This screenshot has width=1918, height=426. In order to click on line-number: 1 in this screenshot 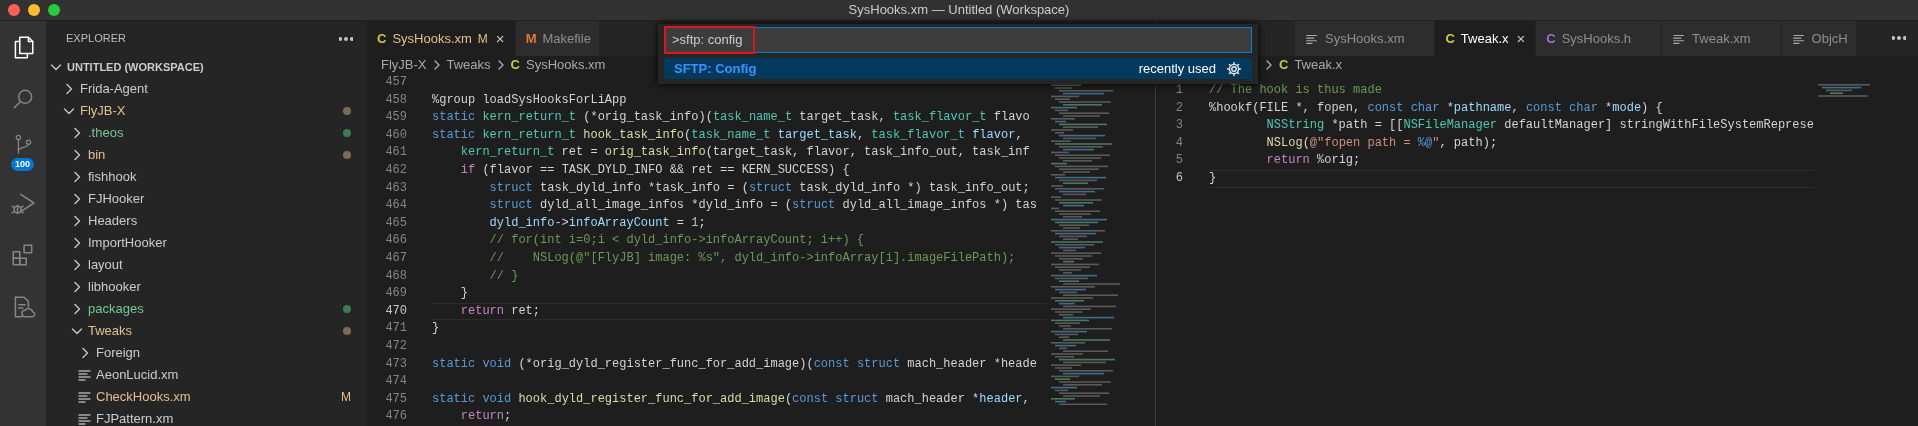, I will do `click(1178, 90)`.